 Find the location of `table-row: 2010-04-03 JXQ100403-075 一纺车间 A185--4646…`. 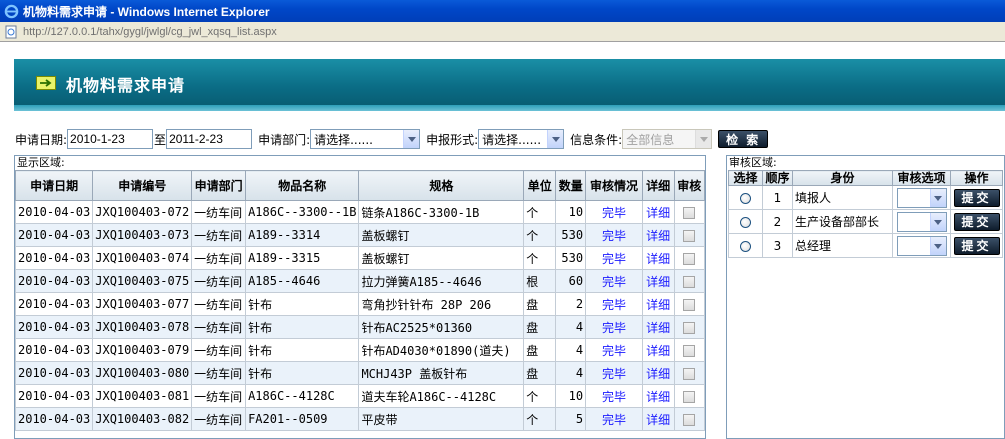

table-row: 2010-04-03 JXQ100403-075 一纺车间 A185--4646… is located at coordinates (360, 281).